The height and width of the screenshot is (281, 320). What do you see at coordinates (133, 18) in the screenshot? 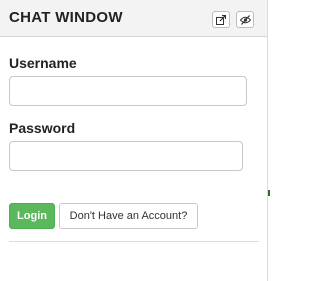
I see `chat-window-header: CHAT WINDOW` at bounding box center [133, 18].